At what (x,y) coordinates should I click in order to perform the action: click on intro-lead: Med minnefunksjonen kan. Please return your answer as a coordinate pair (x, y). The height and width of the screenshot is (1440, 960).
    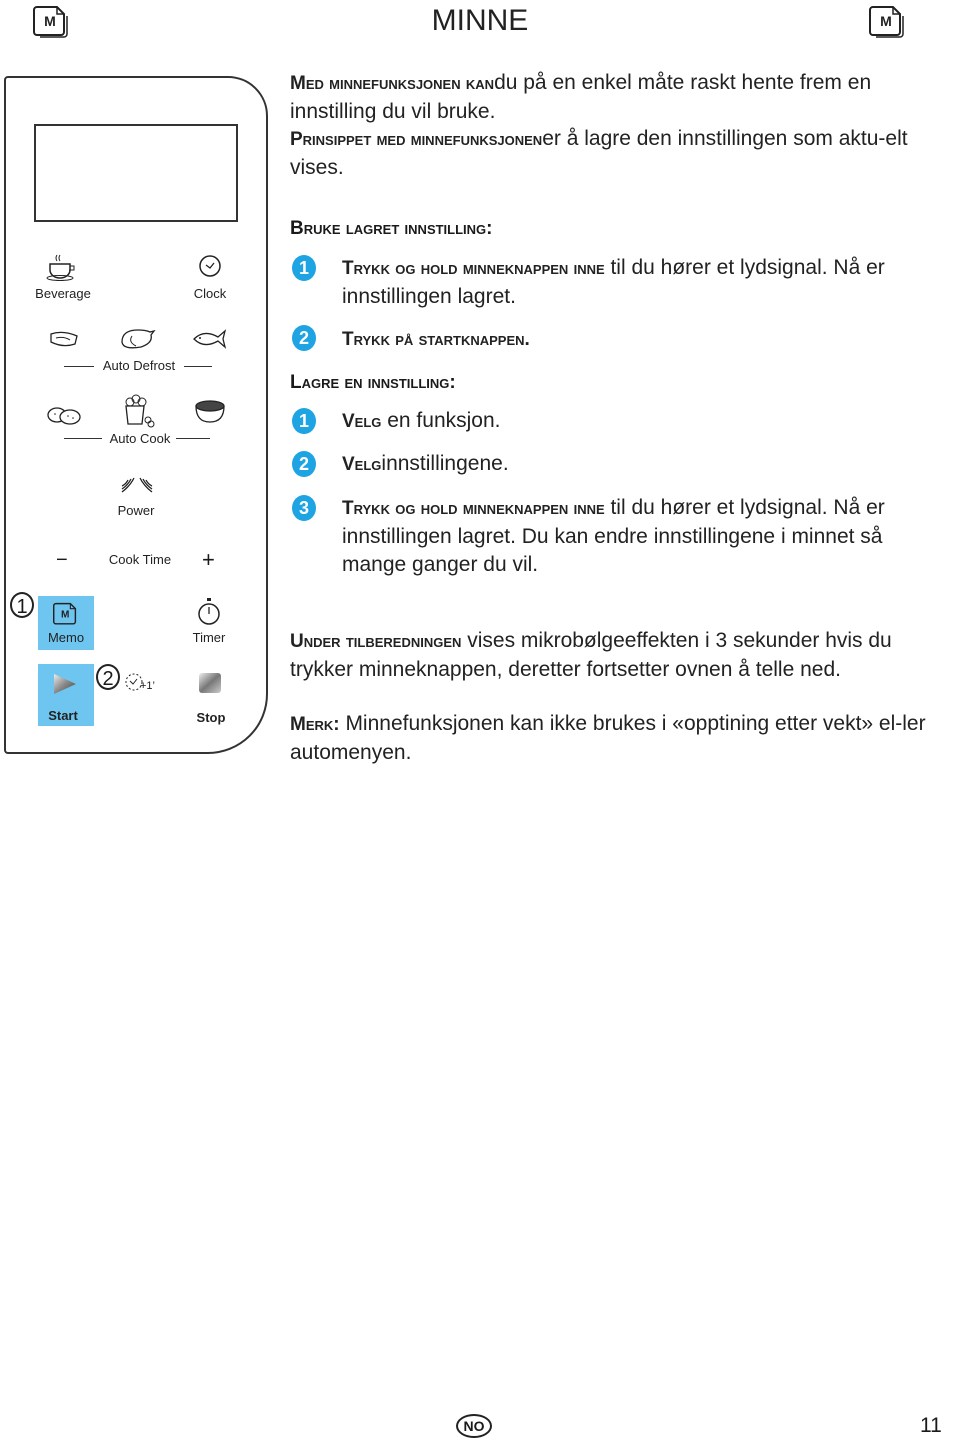
    Looking at the image, I should click on (392, 83).